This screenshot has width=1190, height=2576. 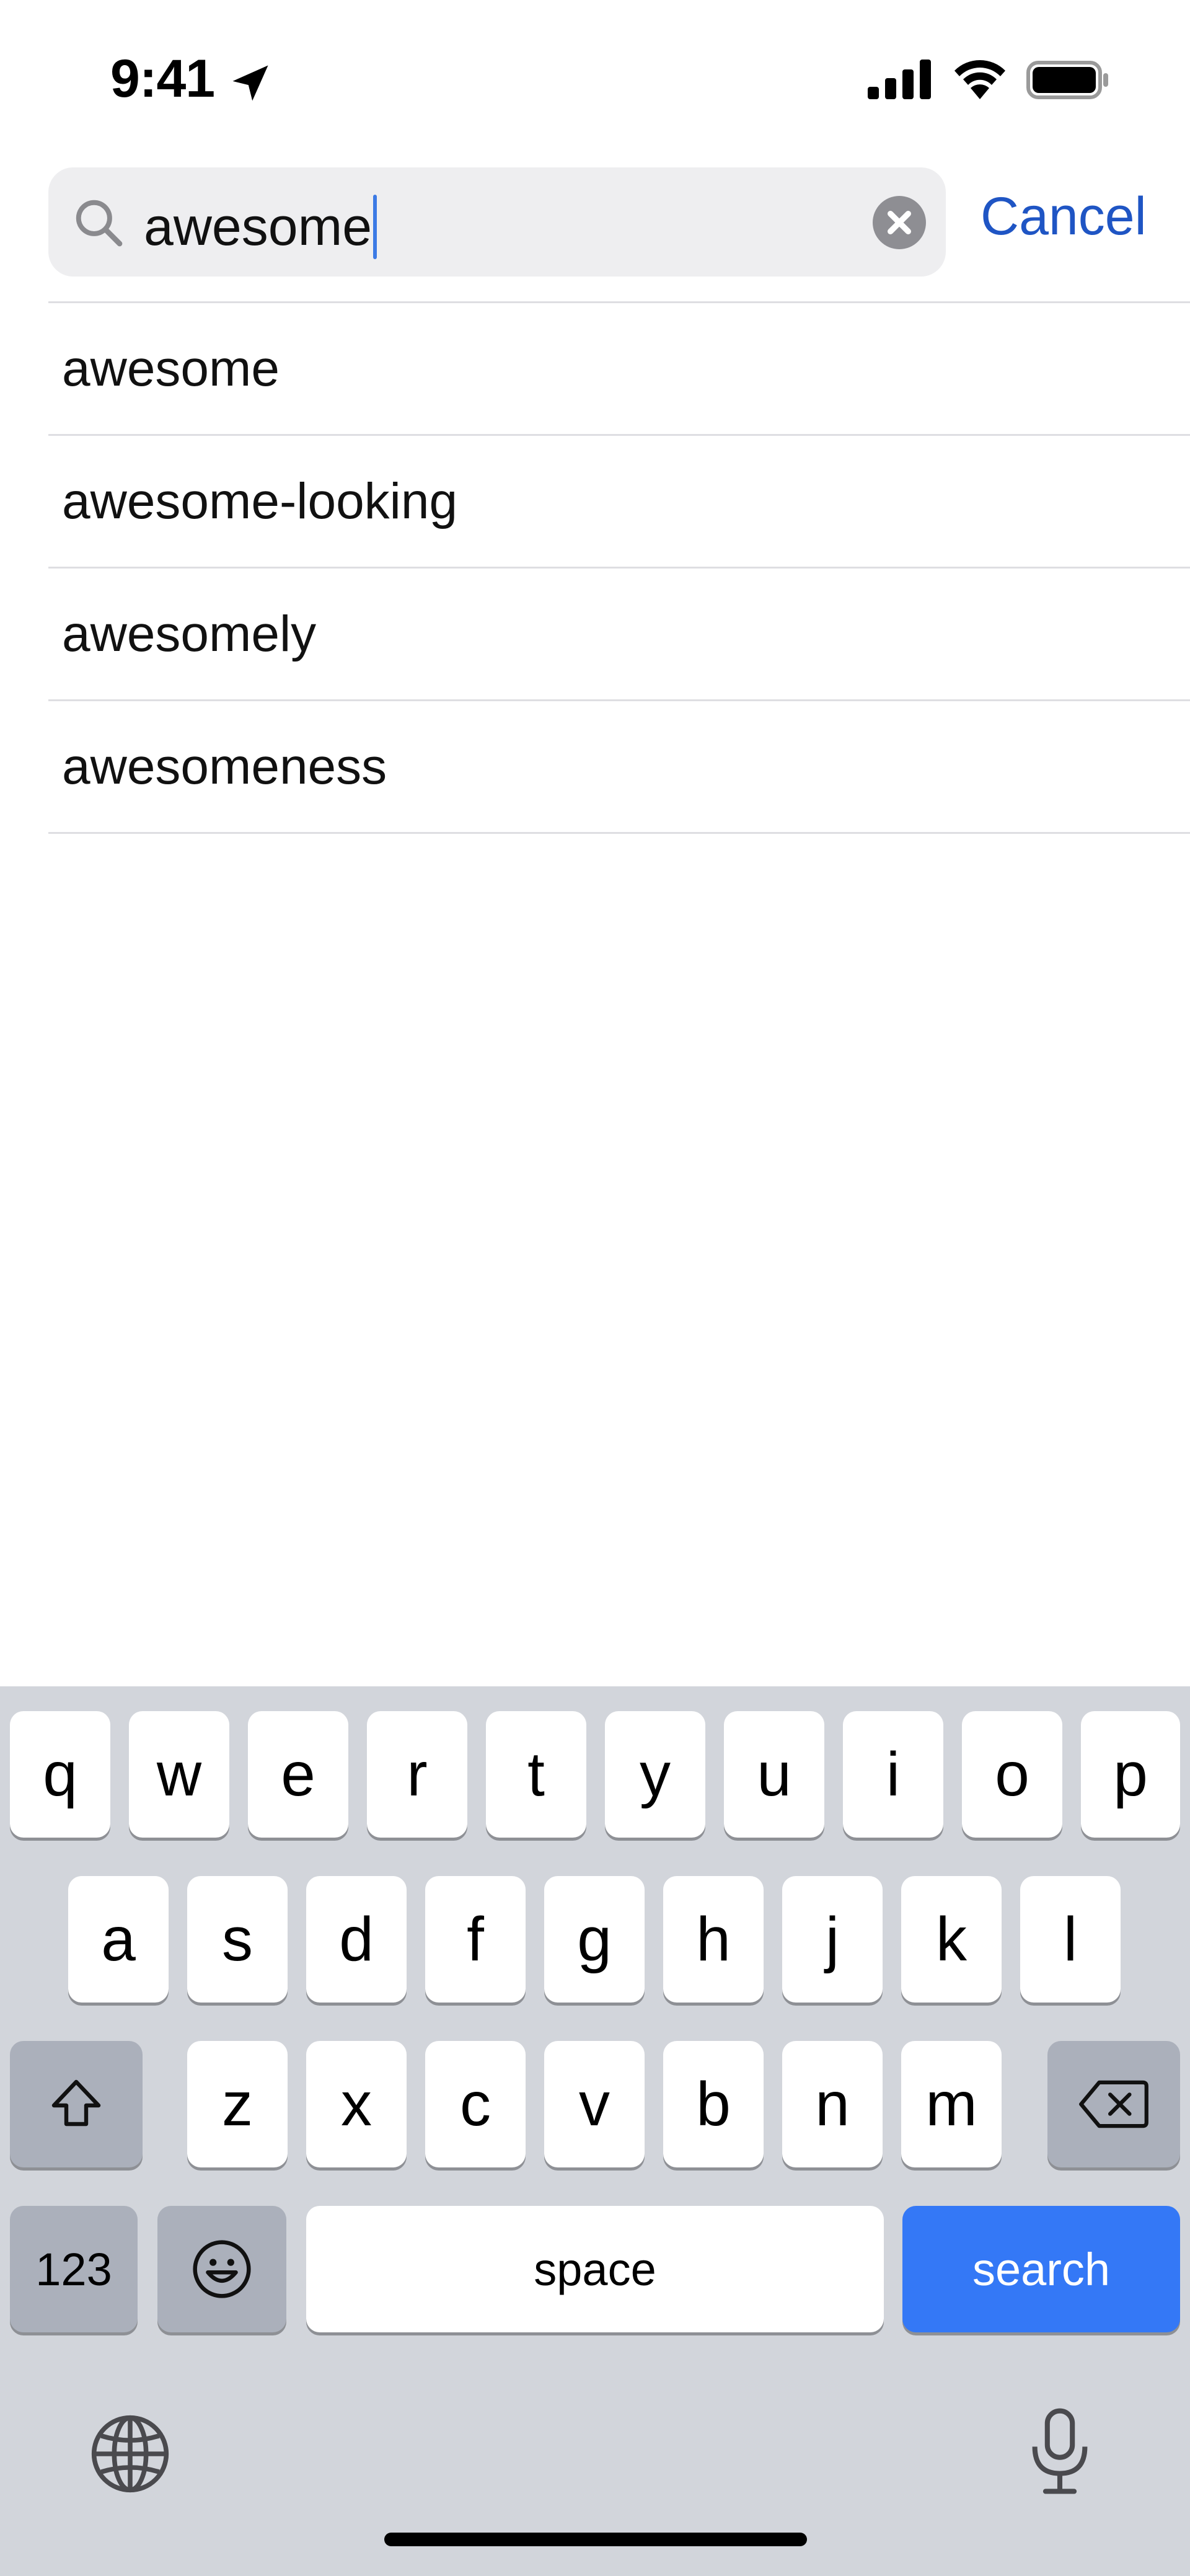 What do you see at coordinates (356, 2104) in the screenshot?
I see `key-x: x` at bounding box center [356, 2104].